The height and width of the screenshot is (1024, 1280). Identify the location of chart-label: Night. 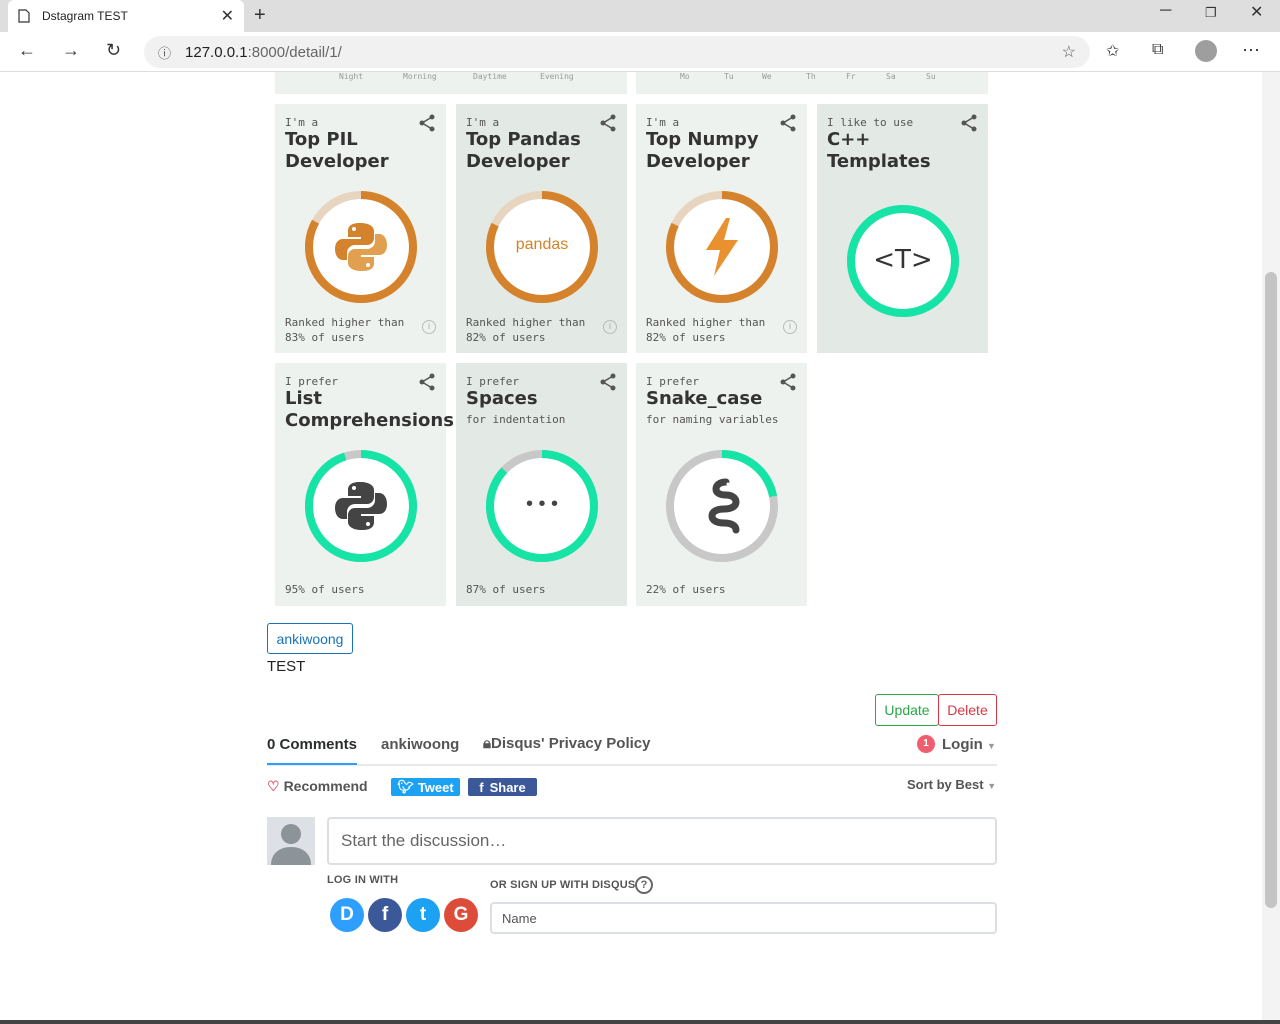
(351, 76).